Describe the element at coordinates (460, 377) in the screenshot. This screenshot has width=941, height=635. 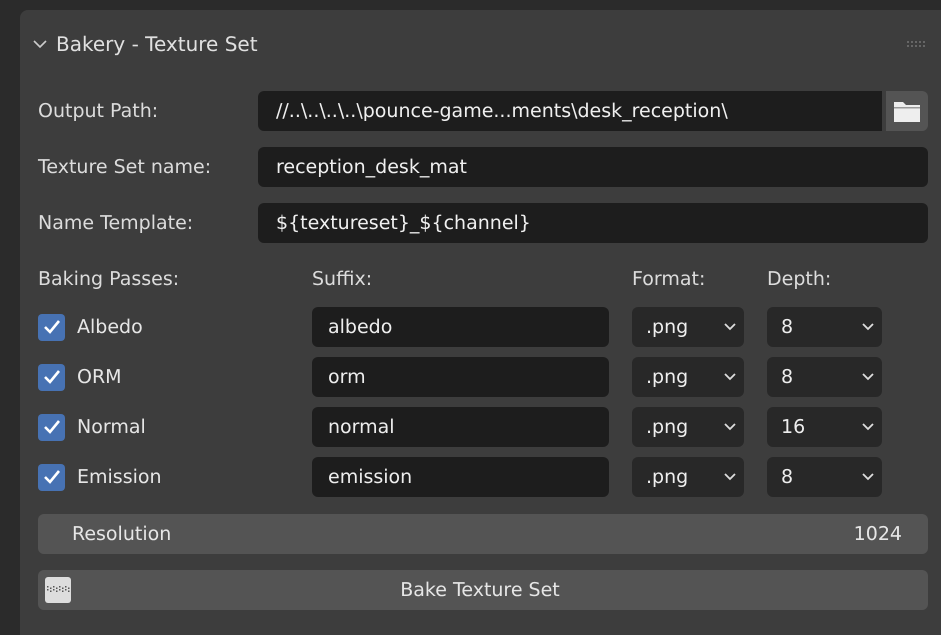
I see `suffix-field: orm` at that location.